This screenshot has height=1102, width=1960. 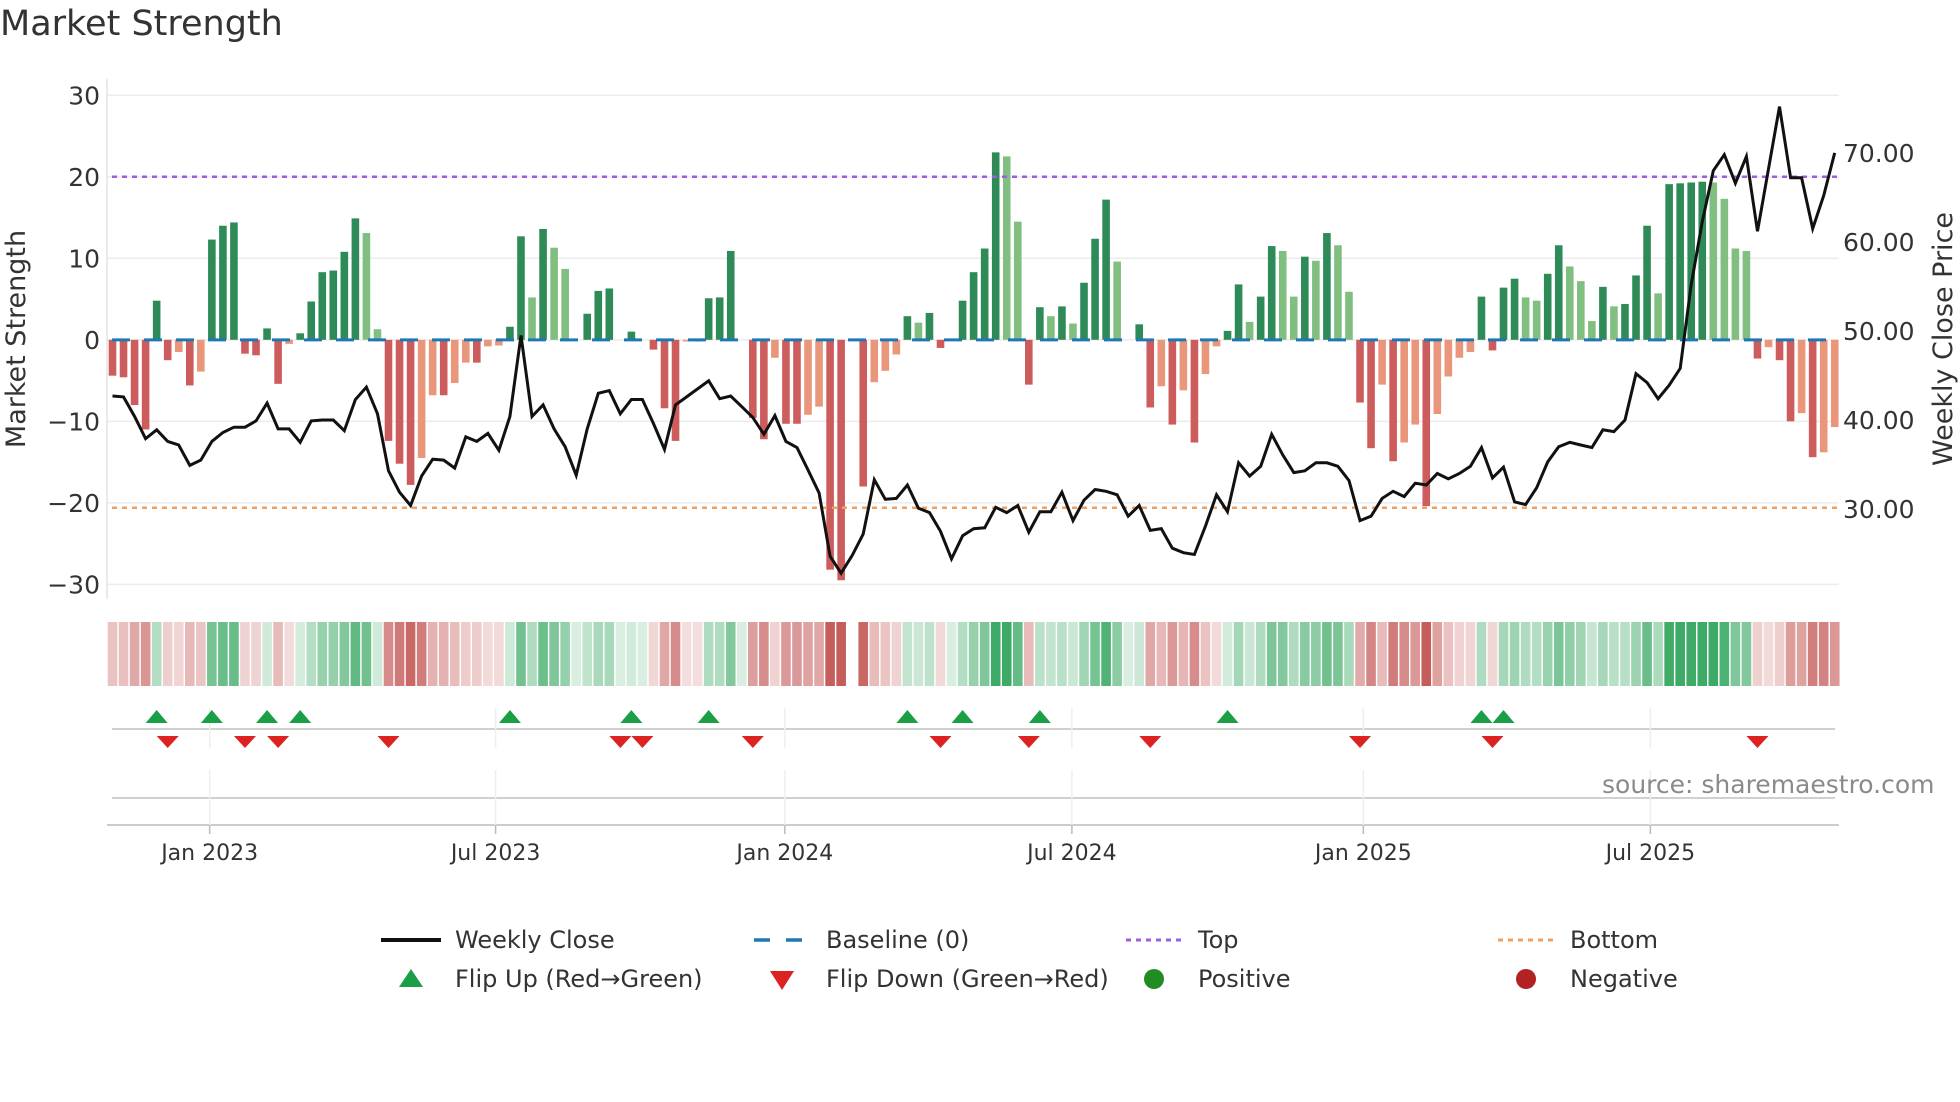 I want to click on legend-label: Baseline (0), so click(x=898, y=940).